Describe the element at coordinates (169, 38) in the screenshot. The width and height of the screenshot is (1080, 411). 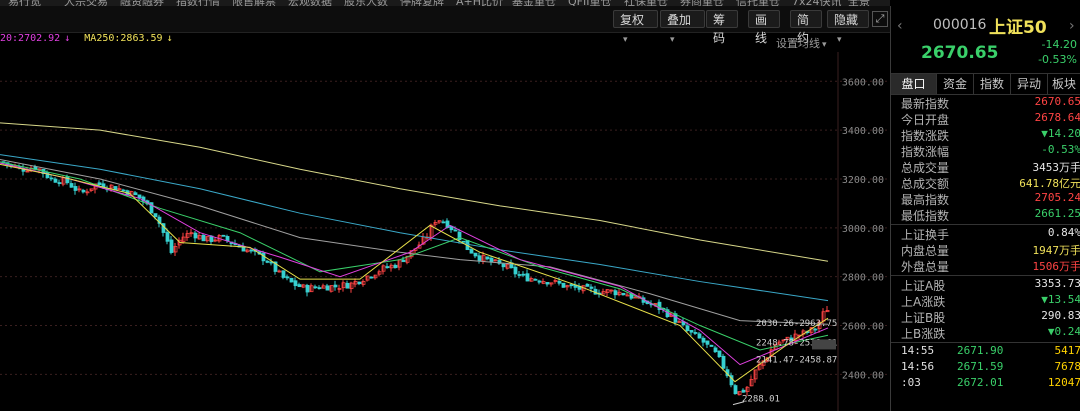
I see `down-arrow-icon: ↓` at that location.